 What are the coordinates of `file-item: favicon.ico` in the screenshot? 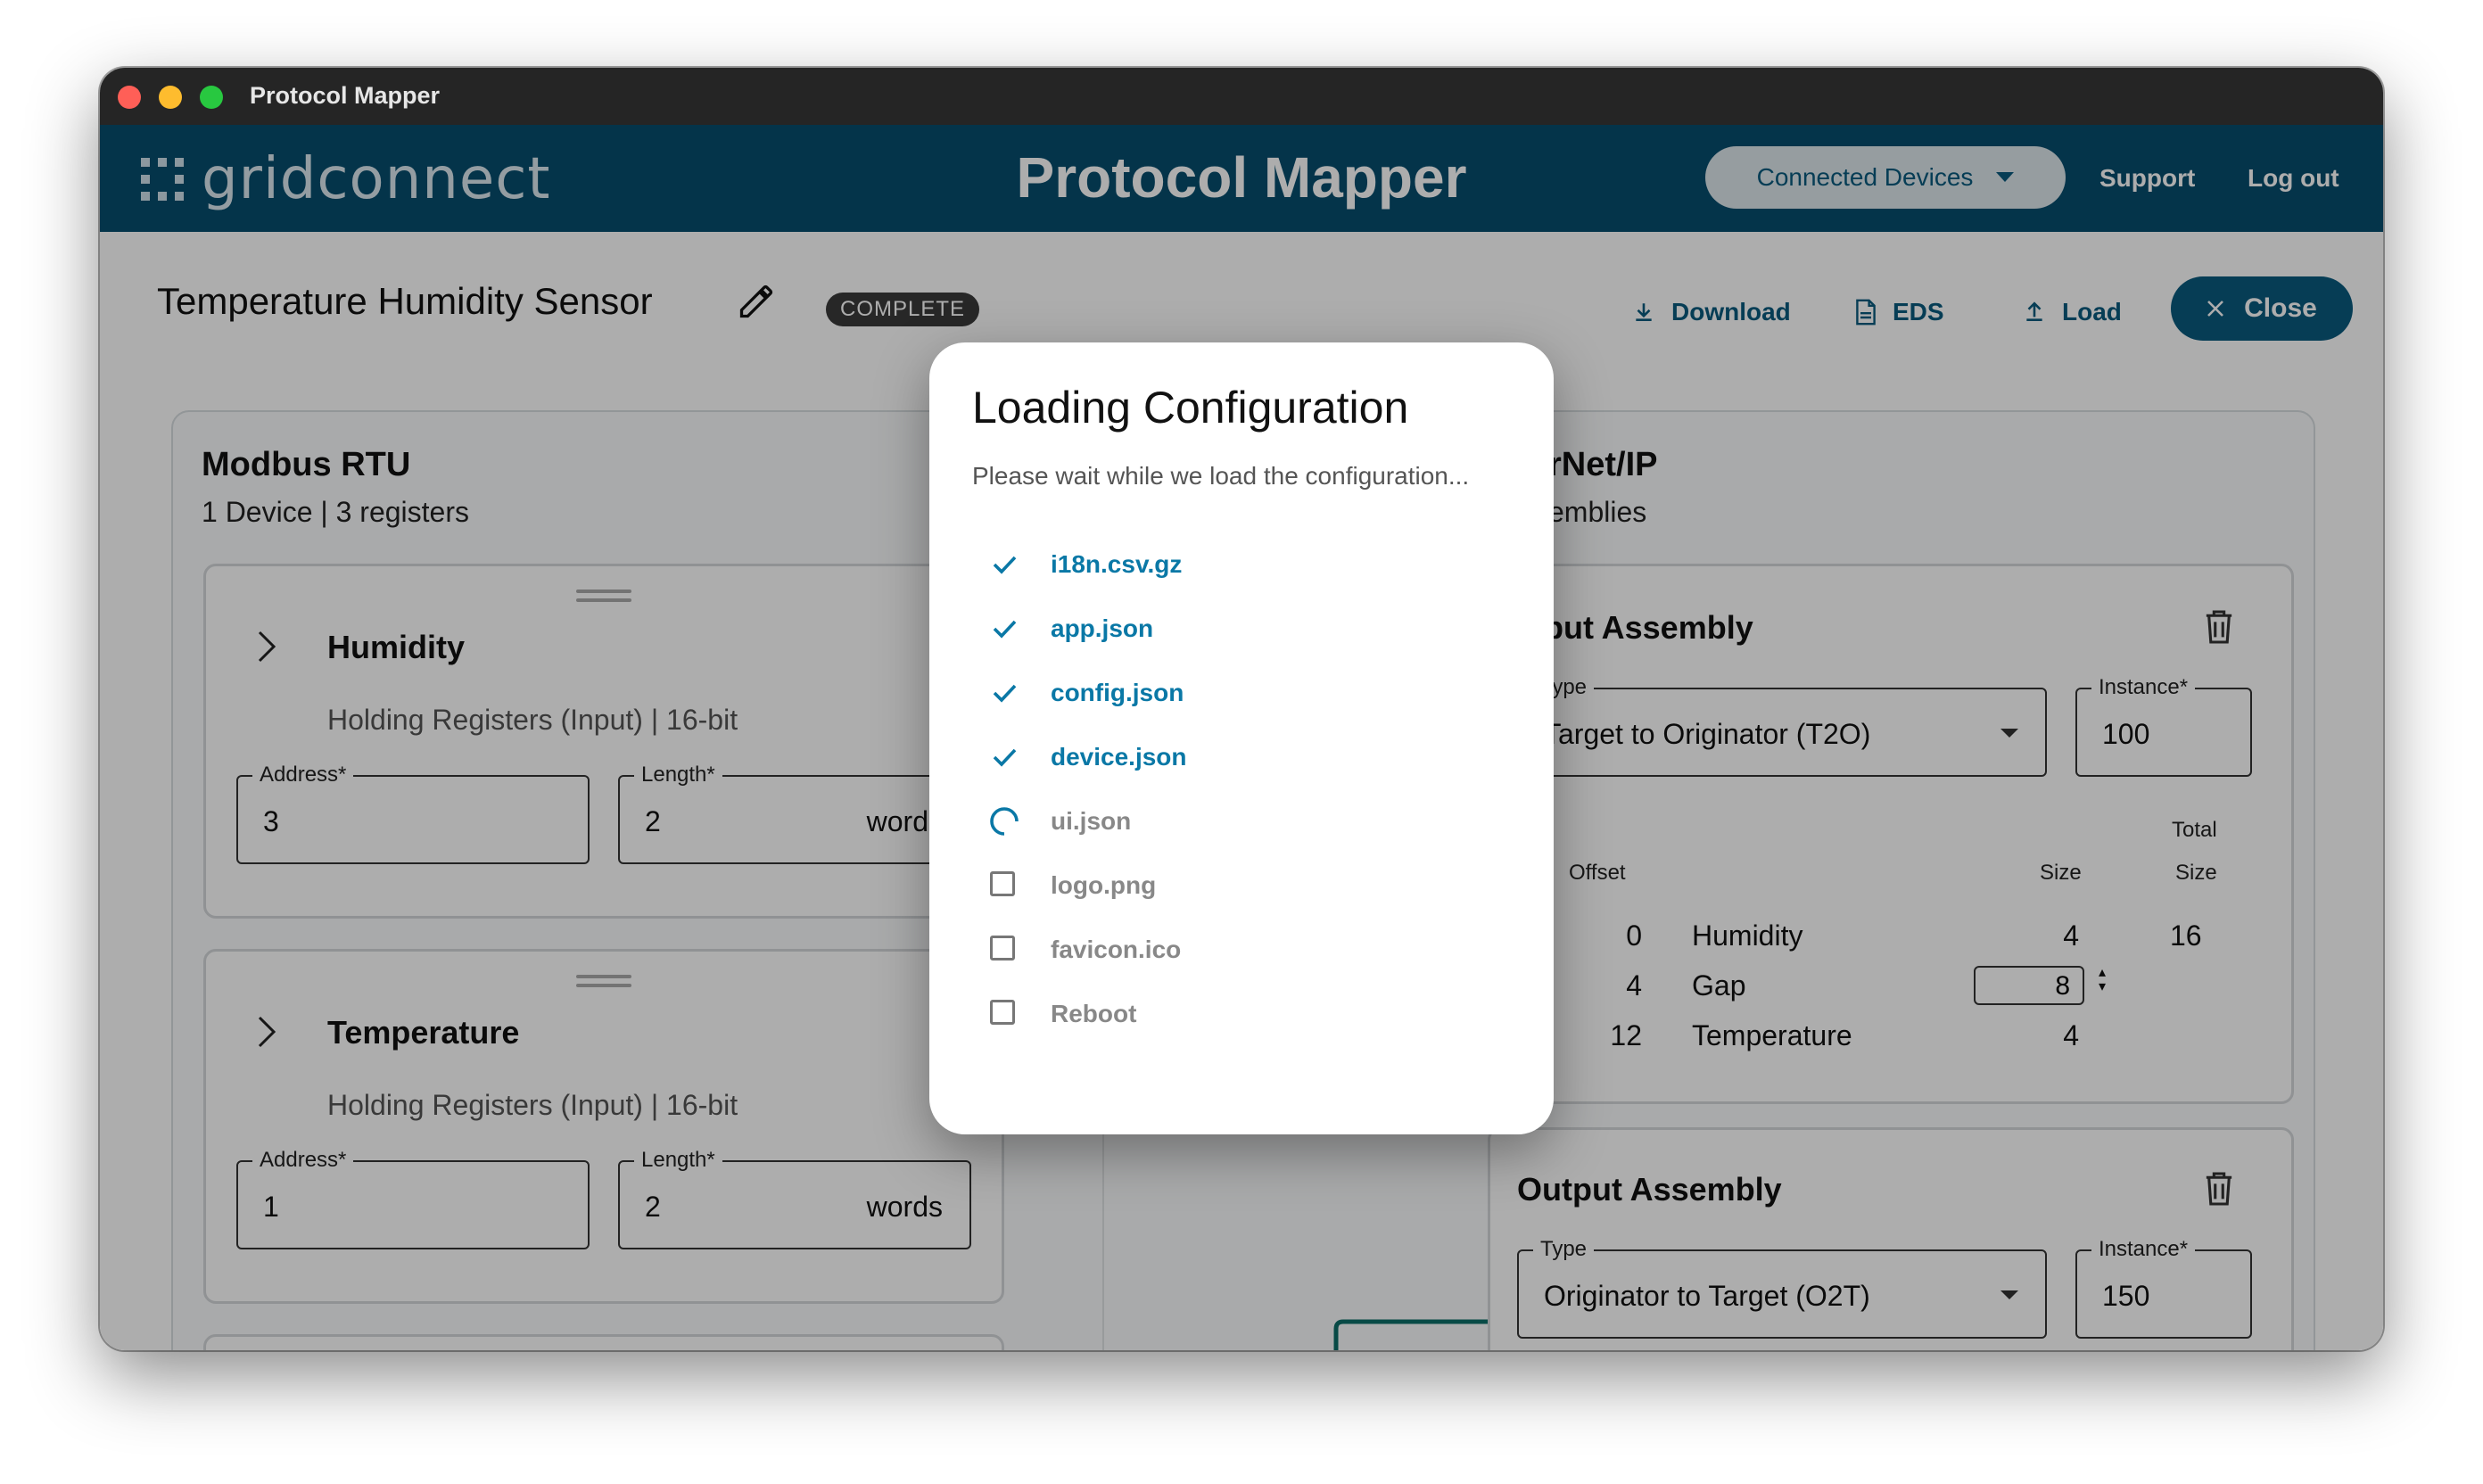 It's located at (1084, 950).